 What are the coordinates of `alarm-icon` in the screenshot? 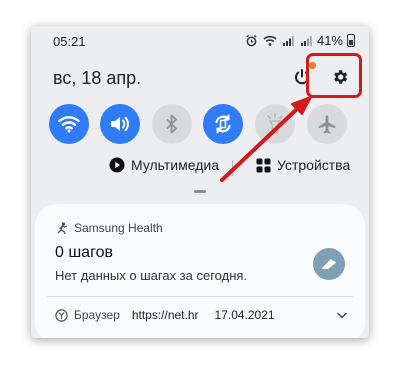 It's located at (252, 41).